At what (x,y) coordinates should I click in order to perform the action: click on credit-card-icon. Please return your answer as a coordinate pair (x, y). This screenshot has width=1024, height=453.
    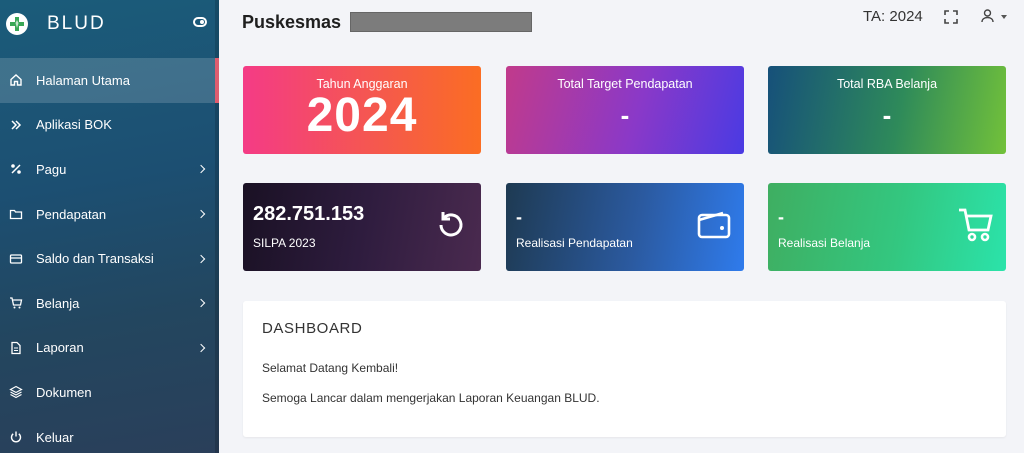
    Looking at the image, I should click on (16, 259).